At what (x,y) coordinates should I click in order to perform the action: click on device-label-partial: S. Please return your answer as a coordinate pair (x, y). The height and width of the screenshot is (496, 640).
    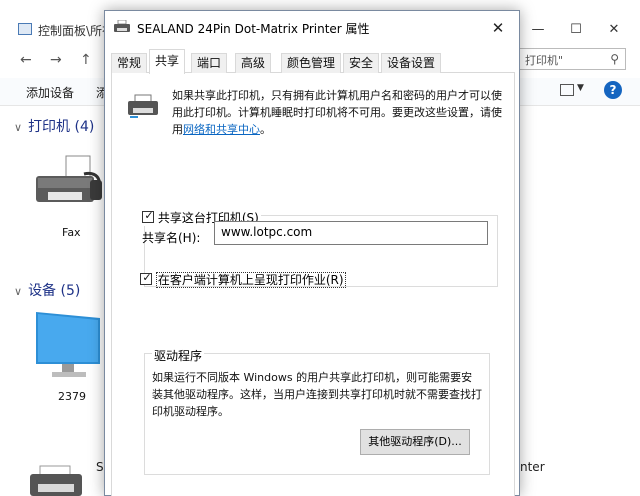
    Looking at the image, I should click on (100, 467).